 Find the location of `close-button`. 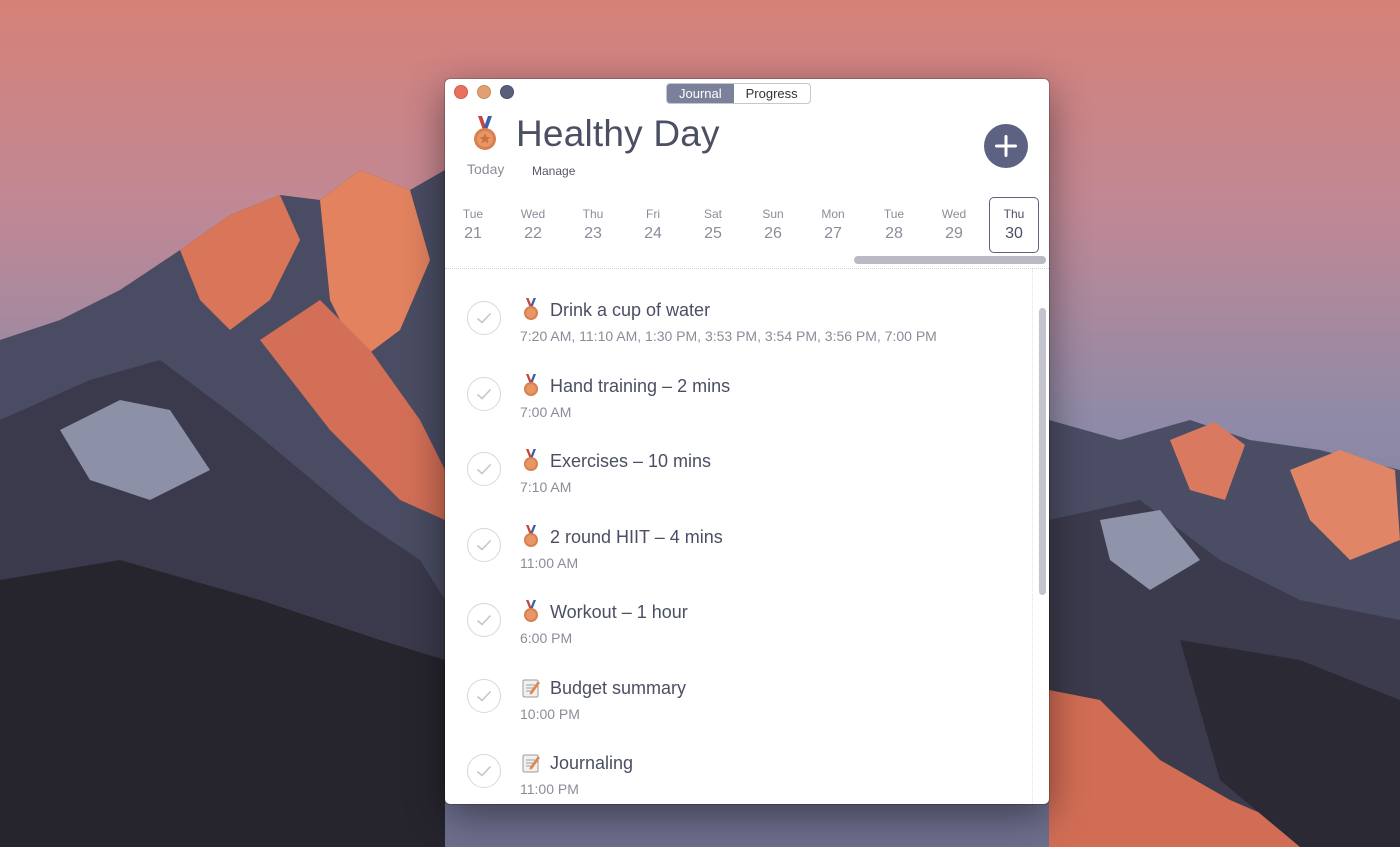

close-button is located at coordinates (461, 92).